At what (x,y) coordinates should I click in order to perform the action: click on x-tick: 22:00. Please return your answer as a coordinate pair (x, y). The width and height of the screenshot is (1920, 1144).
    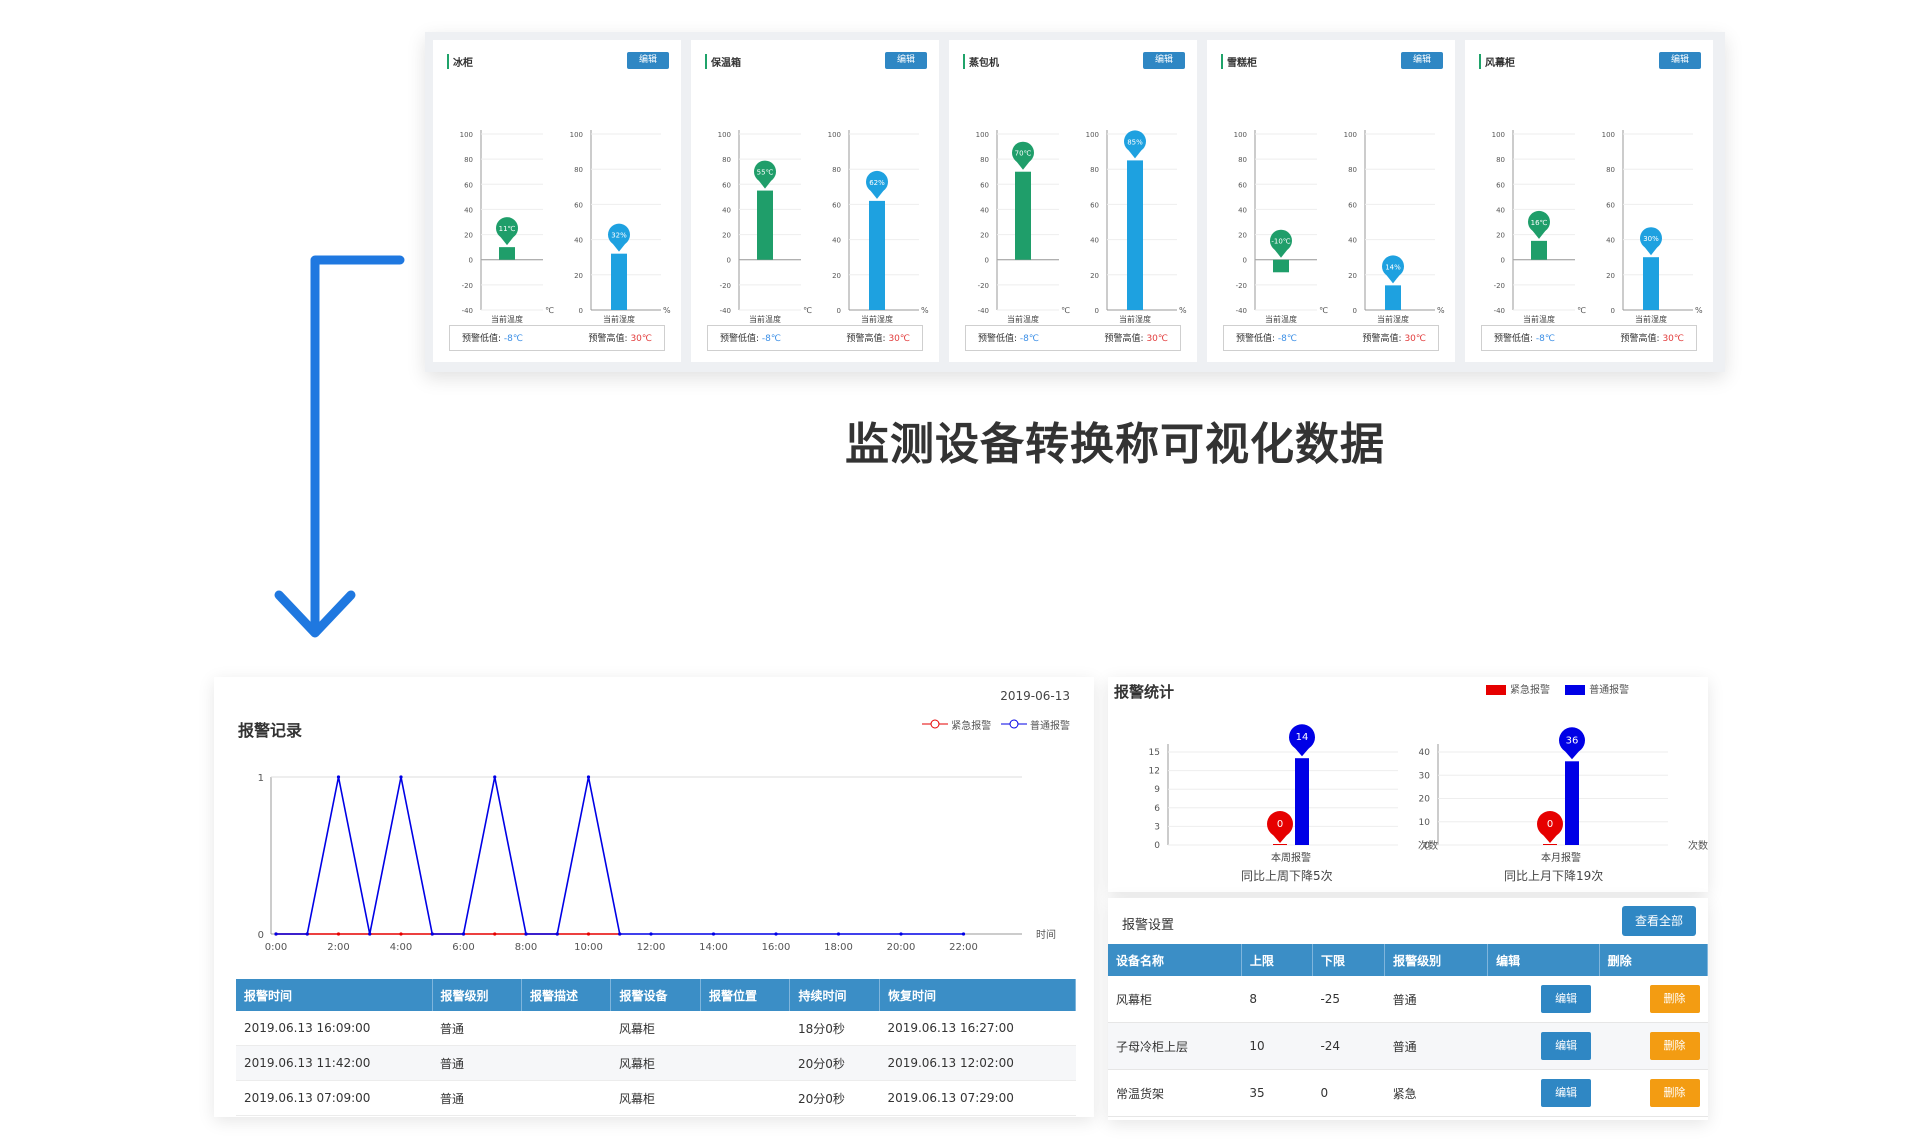
    Looking at the image, I should click on (963, 947).